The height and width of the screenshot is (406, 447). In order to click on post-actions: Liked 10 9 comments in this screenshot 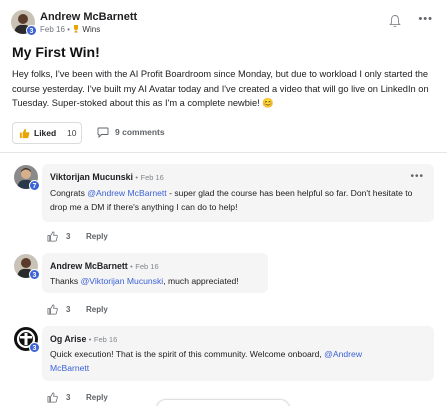, I will do `click(227, 133)`.